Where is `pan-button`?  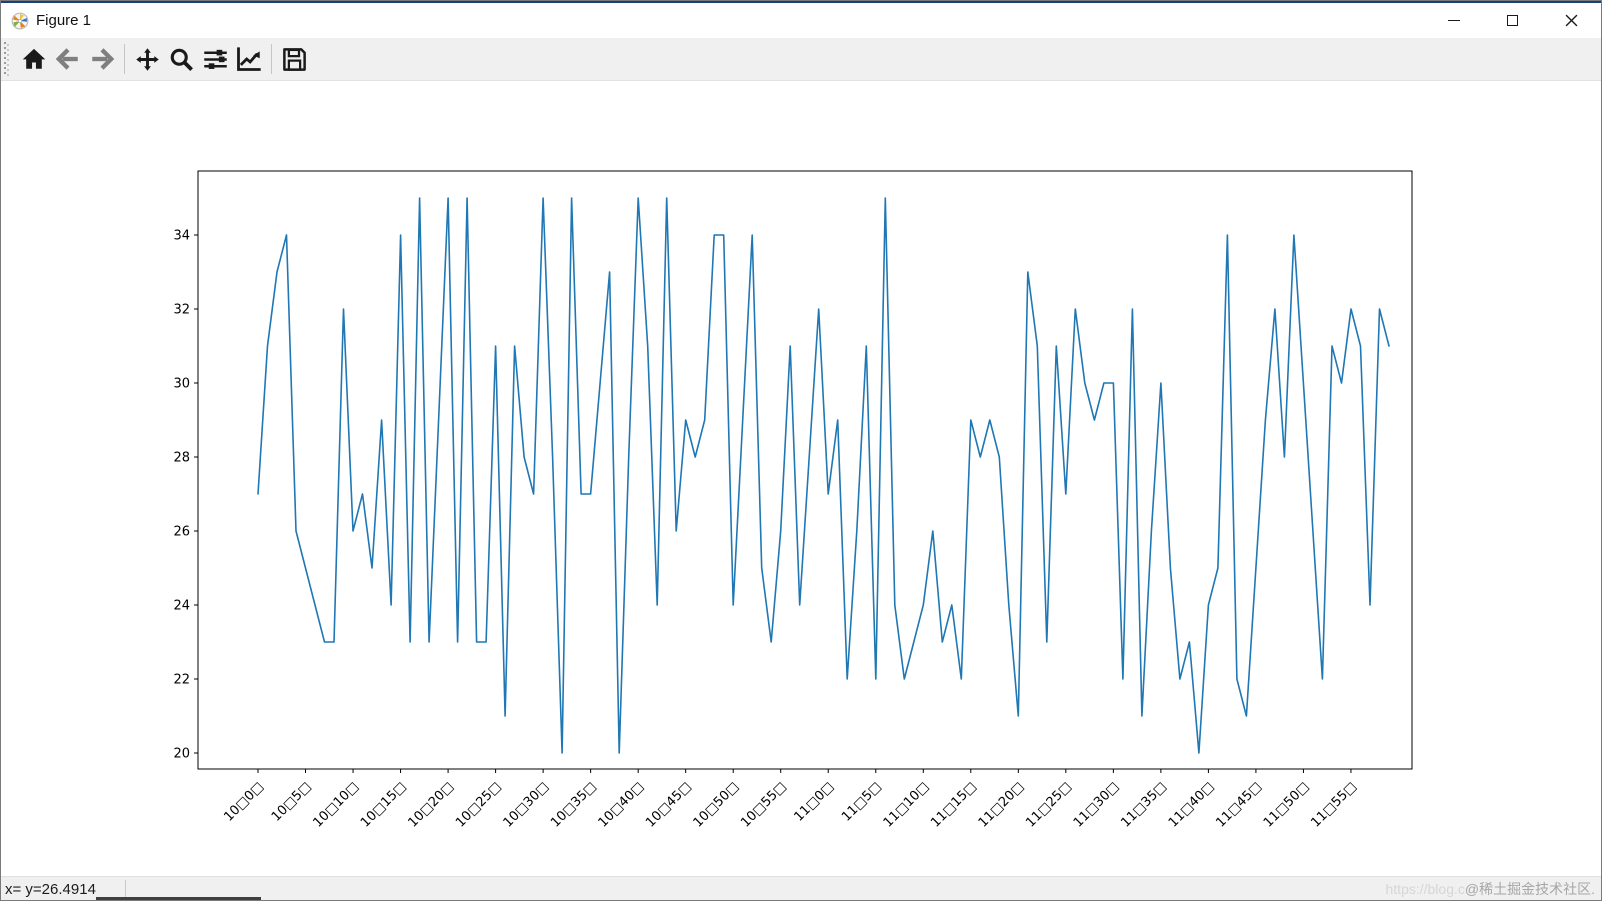 pan-button is located at coordinates (147, 59).